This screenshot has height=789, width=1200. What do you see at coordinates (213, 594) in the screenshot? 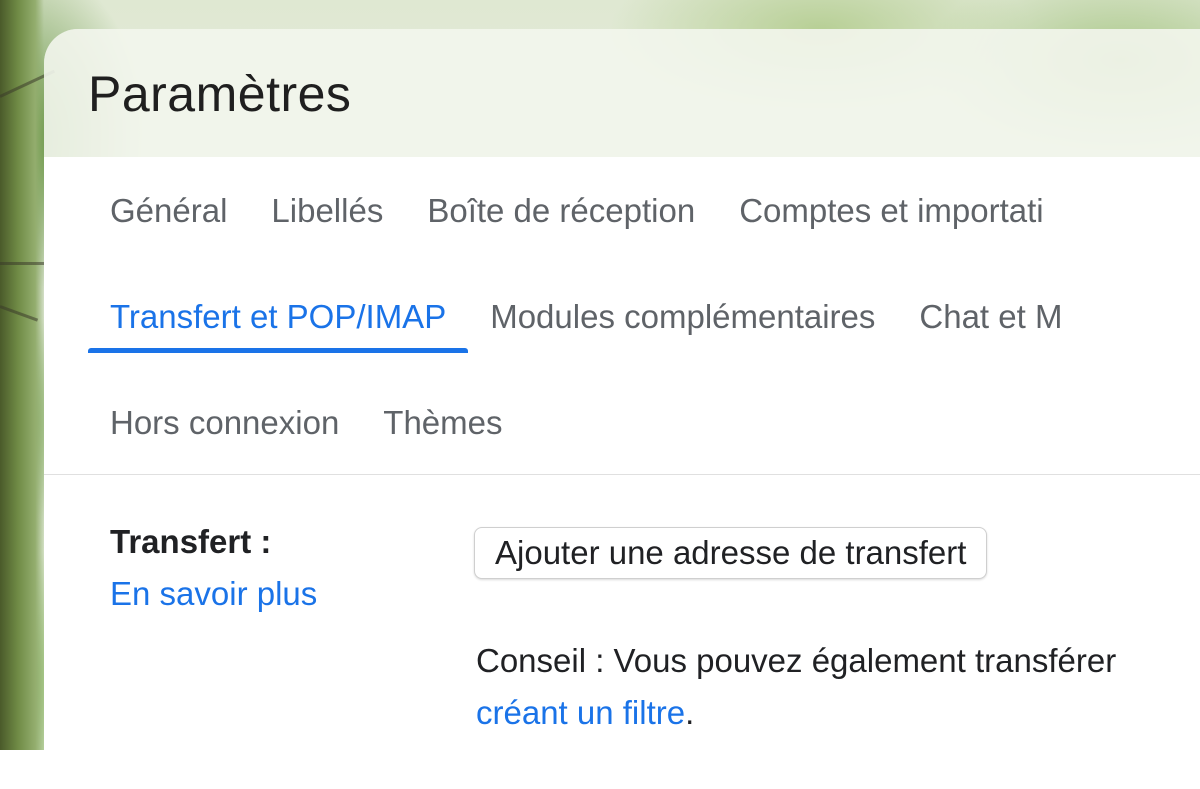
I see `learn-more-link: En savoir plus` at bounding box center [213, 594].